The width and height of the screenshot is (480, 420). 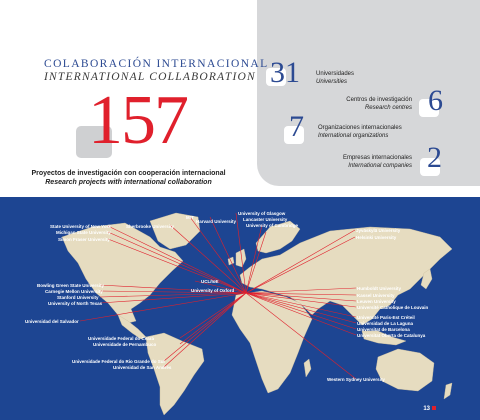 What do you see at coordinates (335, 74) in the screenshot?
I see `stat-universities-label-es: Universidades` at bounding box center [335, 74].